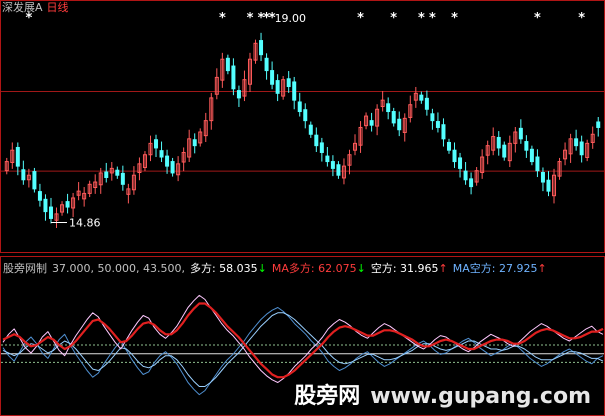 The width and height of the screenshot is (605, 416). Describe the element at coordinates (118, 268) in the screenshot. I see `indicator-params: 37.000, 50.000, 43.500,` at that location.